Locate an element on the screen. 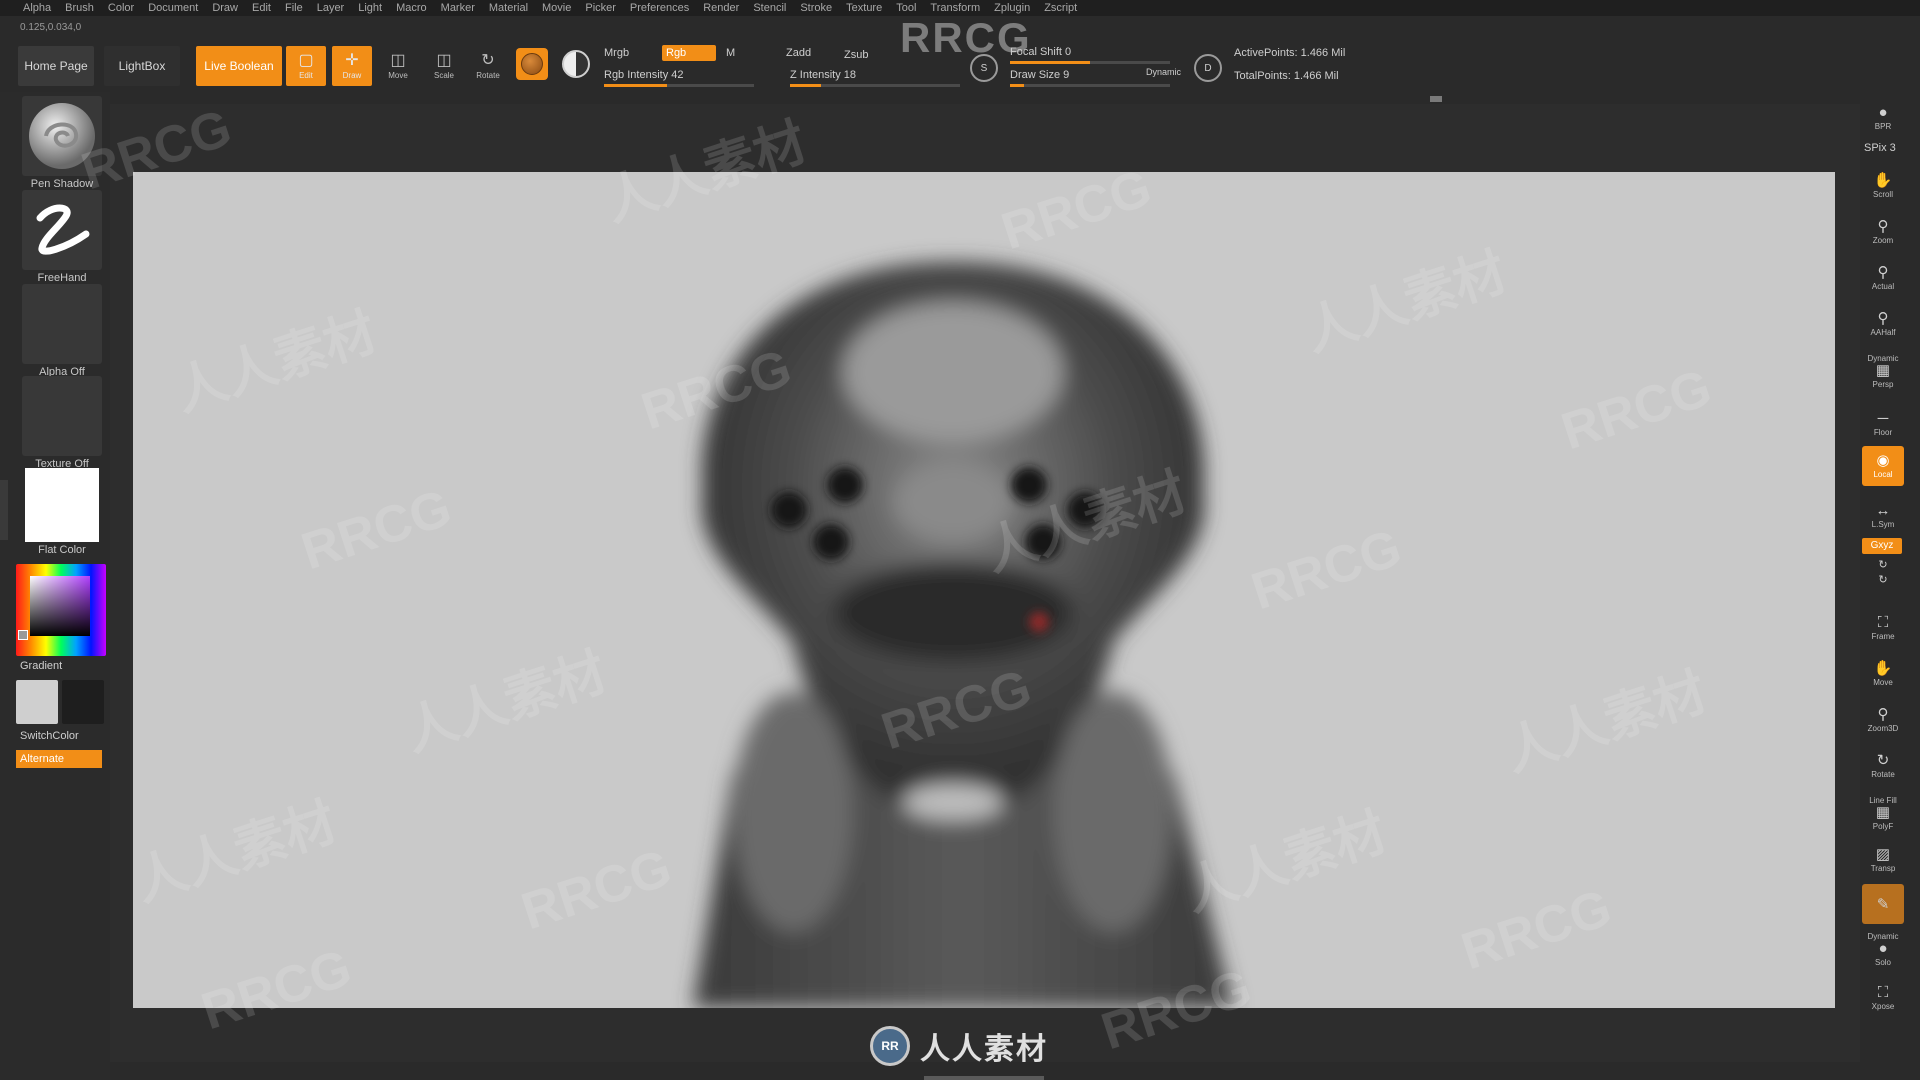 Image resolution: width=1920 pixels, height=1080 pixels. scale-button: ◫ Scale is located at coordinates (444, 66).